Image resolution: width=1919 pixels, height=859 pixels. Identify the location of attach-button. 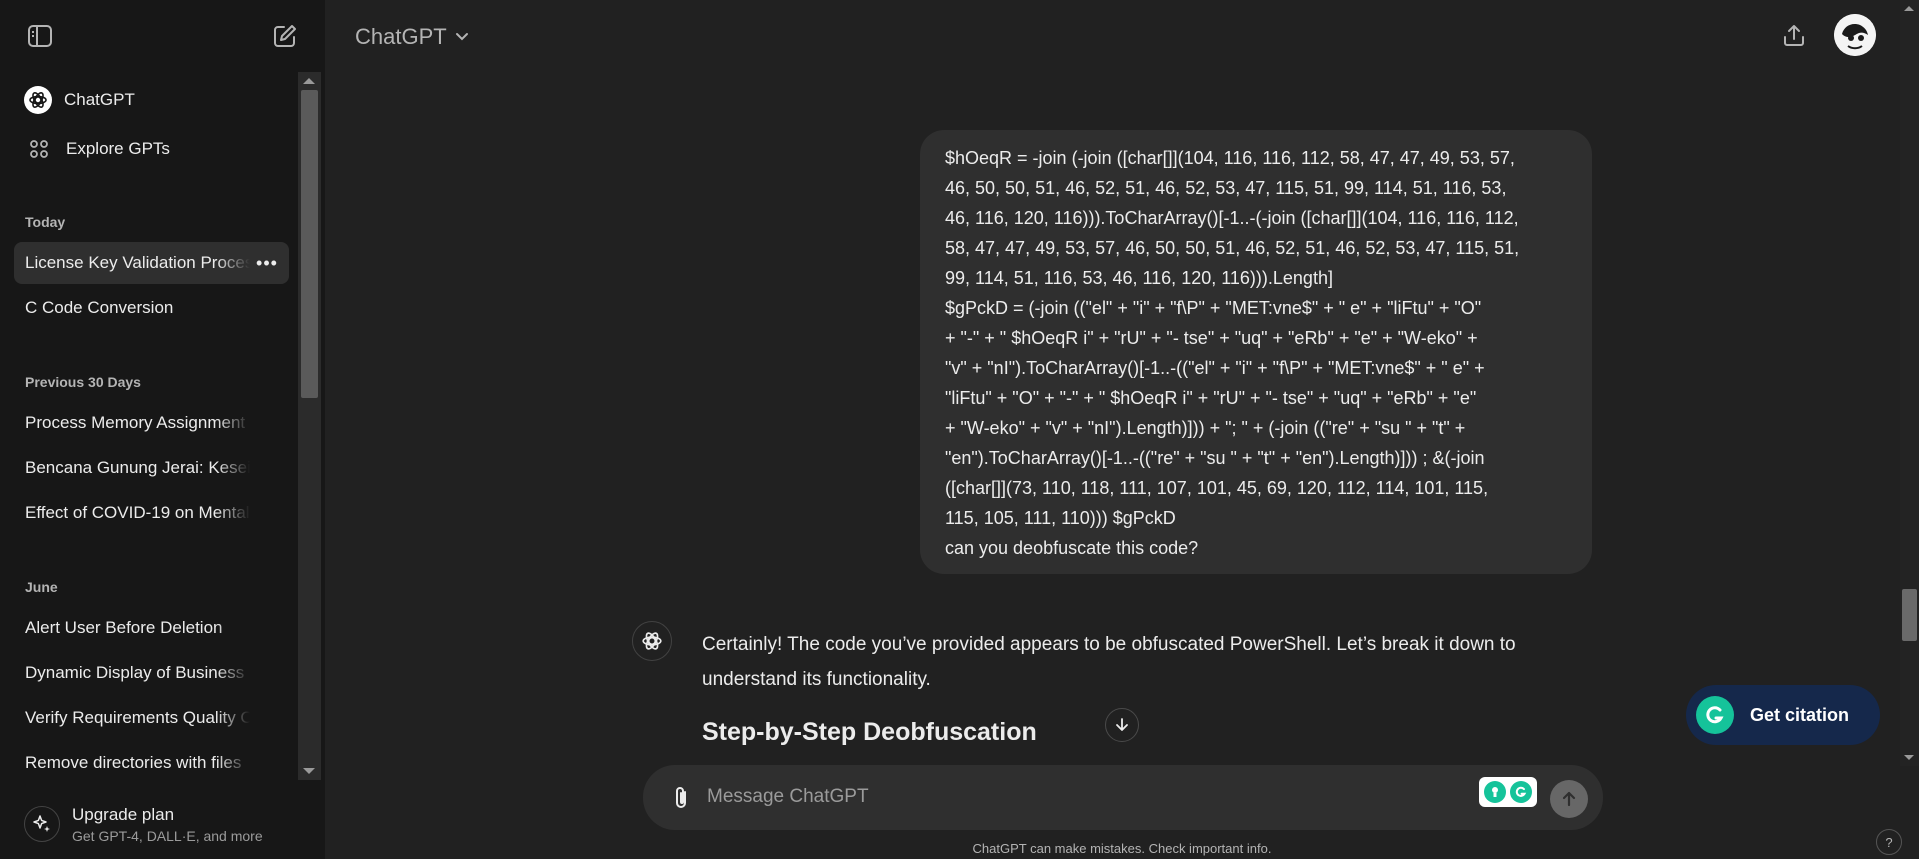
(681, 798).